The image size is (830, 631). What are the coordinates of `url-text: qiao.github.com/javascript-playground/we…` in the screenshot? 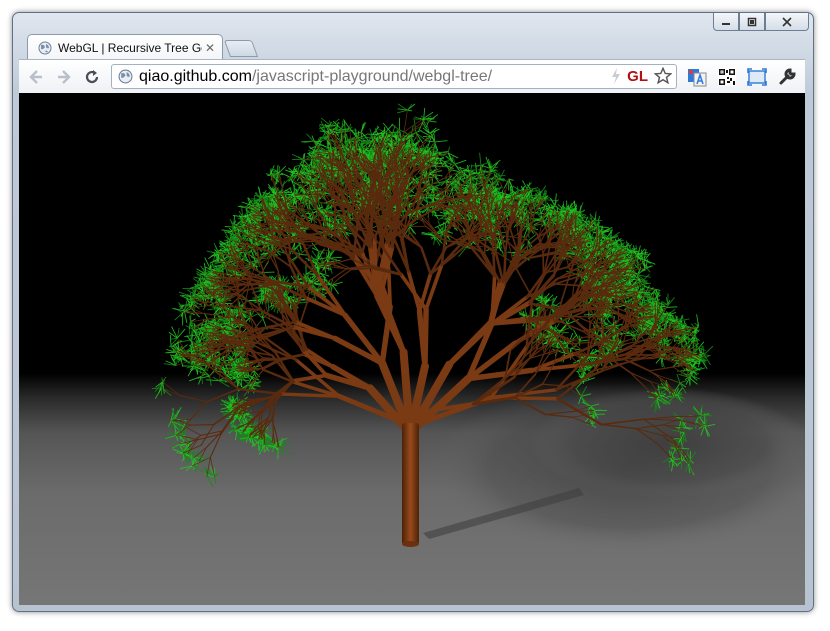 It's located at (315, 77).